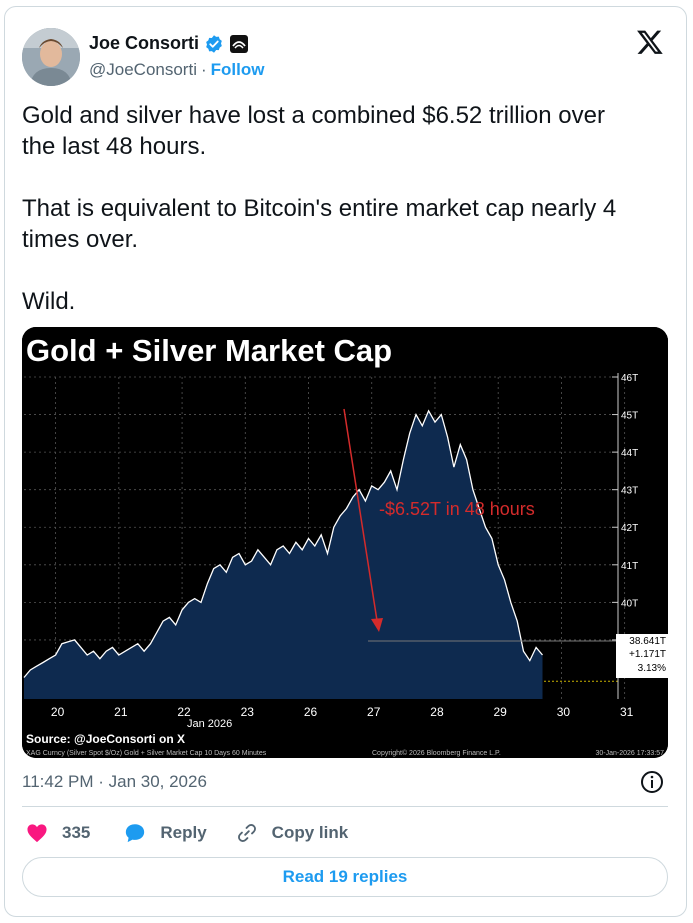  I want to click on link-icon, so click(246, 833).